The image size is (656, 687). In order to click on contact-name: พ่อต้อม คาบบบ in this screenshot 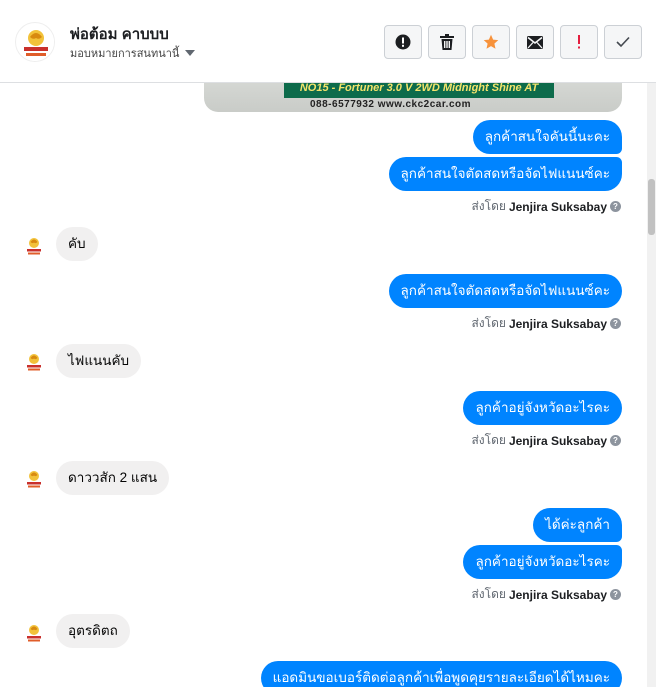, I will do `click(119, 34)`.